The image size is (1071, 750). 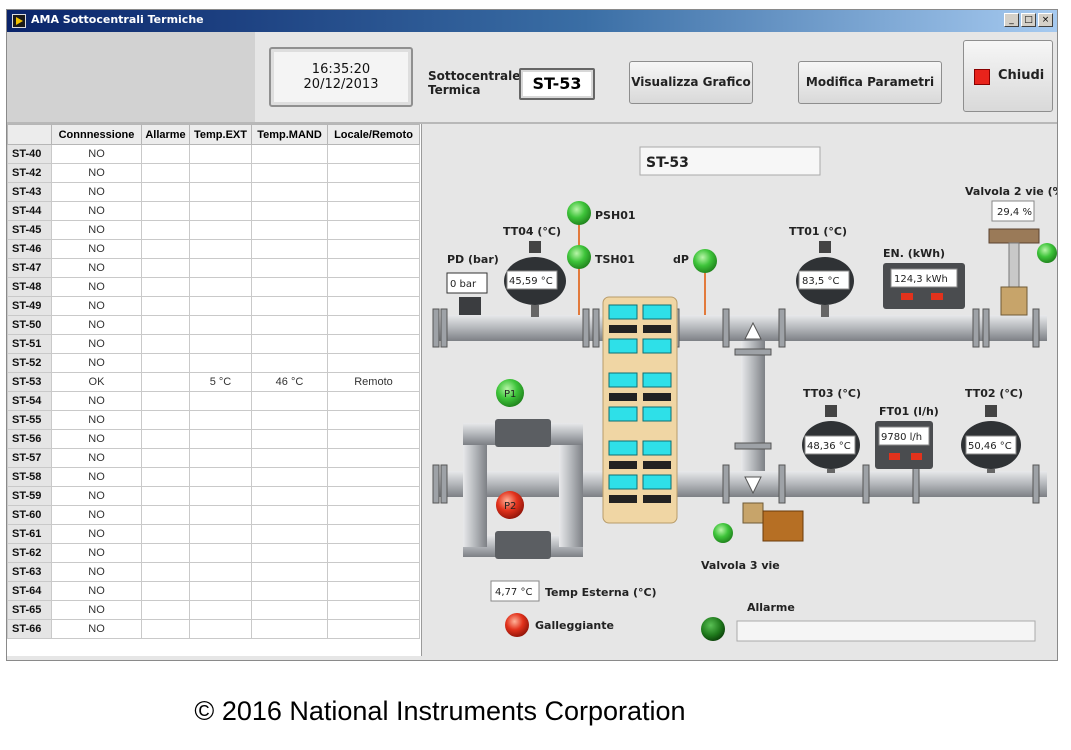 I want to click on title-bar: AMA Sottocentrali Termiche _ □ ×, so click(x=532, y=21).